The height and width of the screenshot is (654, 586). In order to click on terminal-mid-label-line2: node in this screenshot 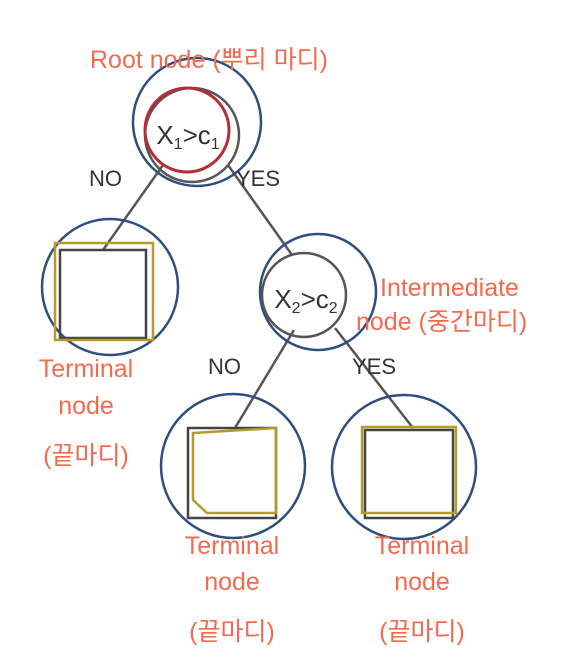, I will do `click(232, 582)`.